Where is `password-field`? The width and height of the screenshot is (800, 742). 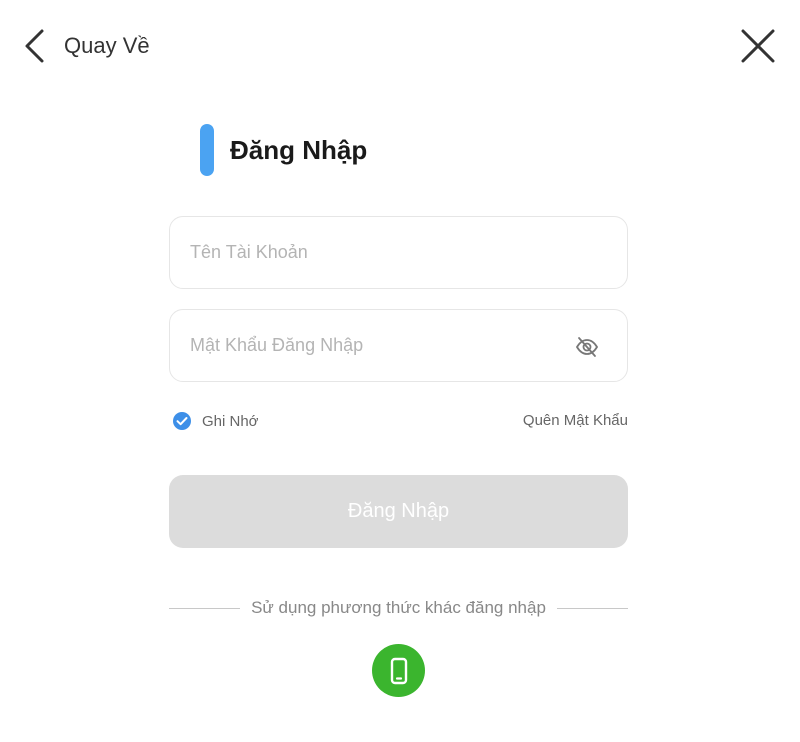 password-field is located at coordinates (398, 345).